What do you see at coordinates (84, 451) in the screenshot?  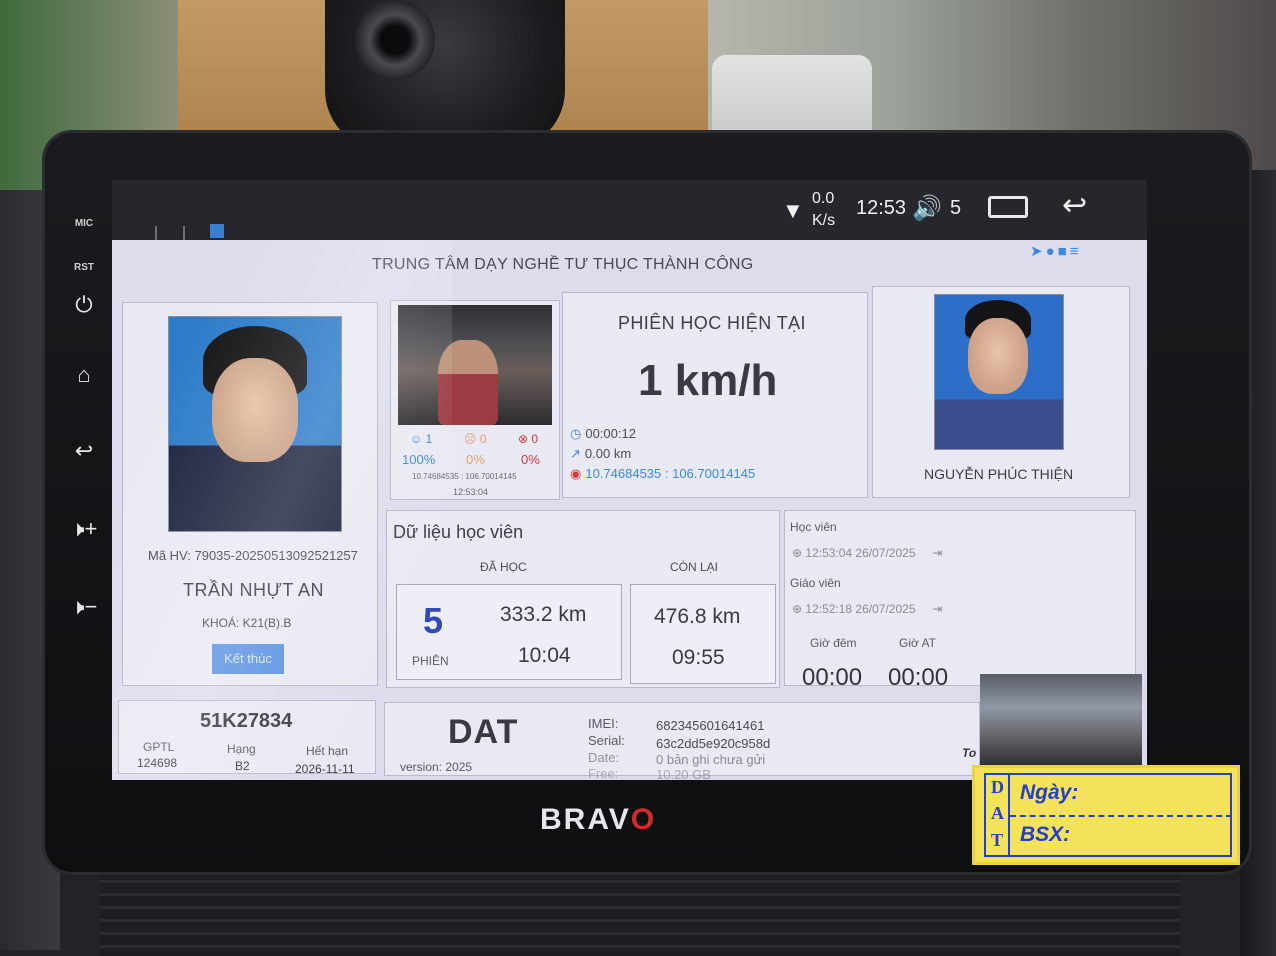 I see `back-icon: ↩` at bounding box center [84, 451].